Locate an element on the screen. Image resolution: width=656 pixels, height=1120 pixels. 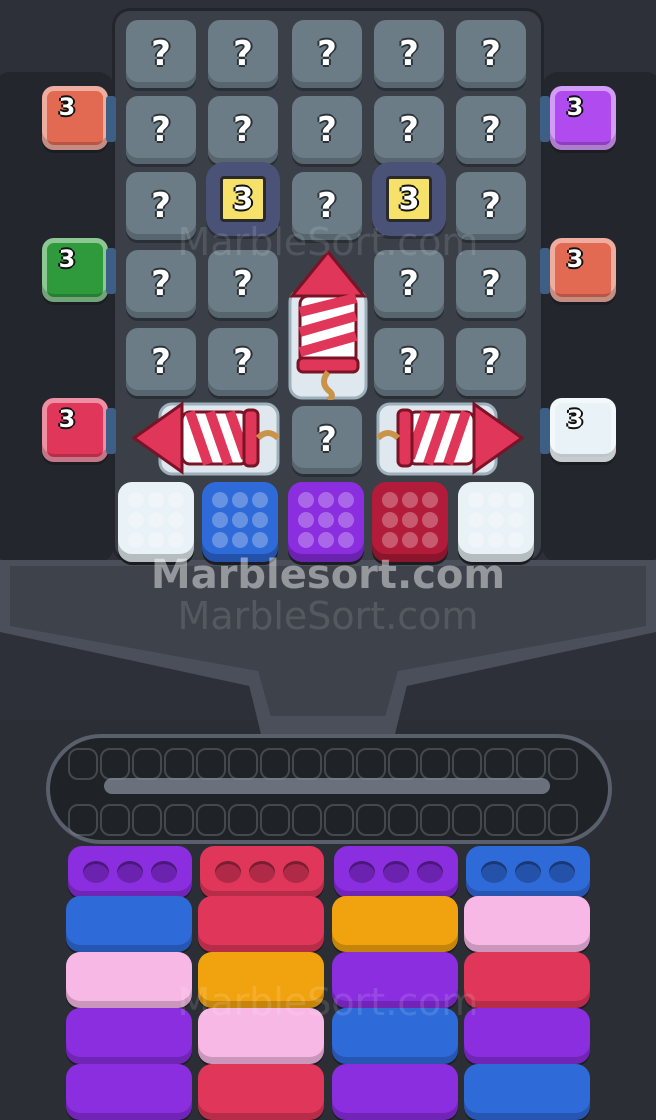
conveyor-divider is located at coordinates (327, 786).